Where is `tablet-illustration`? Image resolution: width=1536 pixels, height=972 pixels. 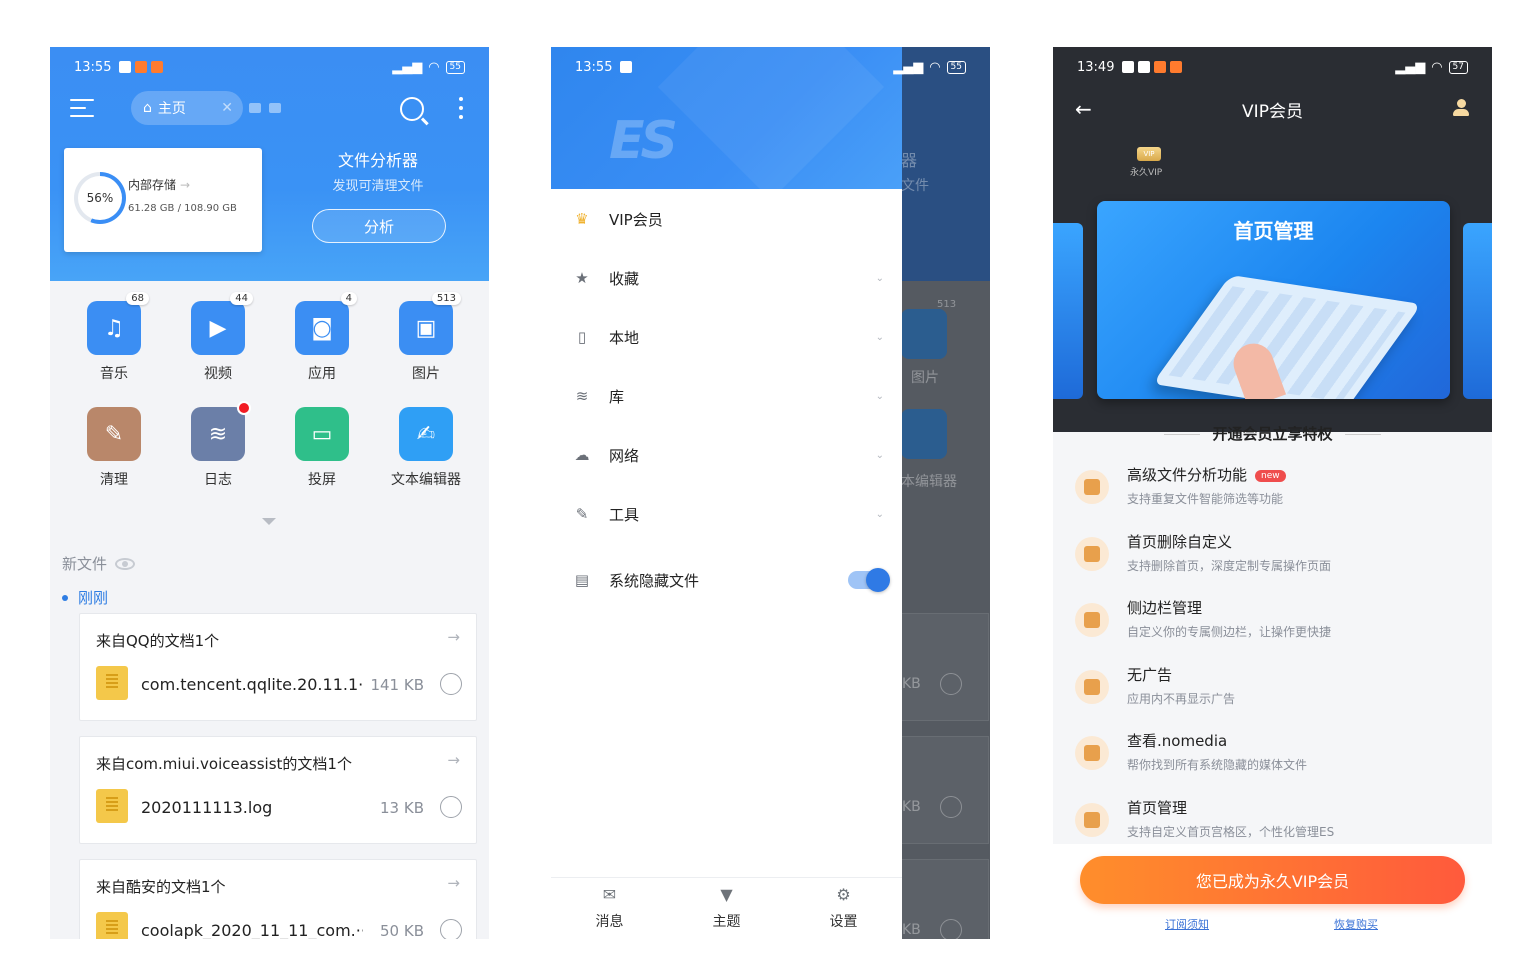 tablet-illustration is located at coordinates (1287, 336).